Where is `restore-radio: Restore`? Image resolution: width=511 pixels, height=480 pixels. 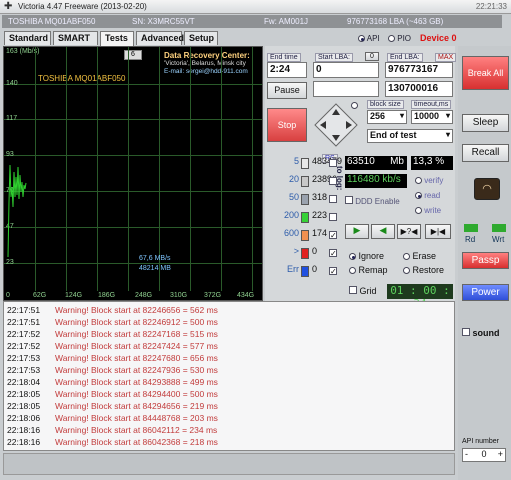
restore-radio: Restore is located at coordinates (423, 270).